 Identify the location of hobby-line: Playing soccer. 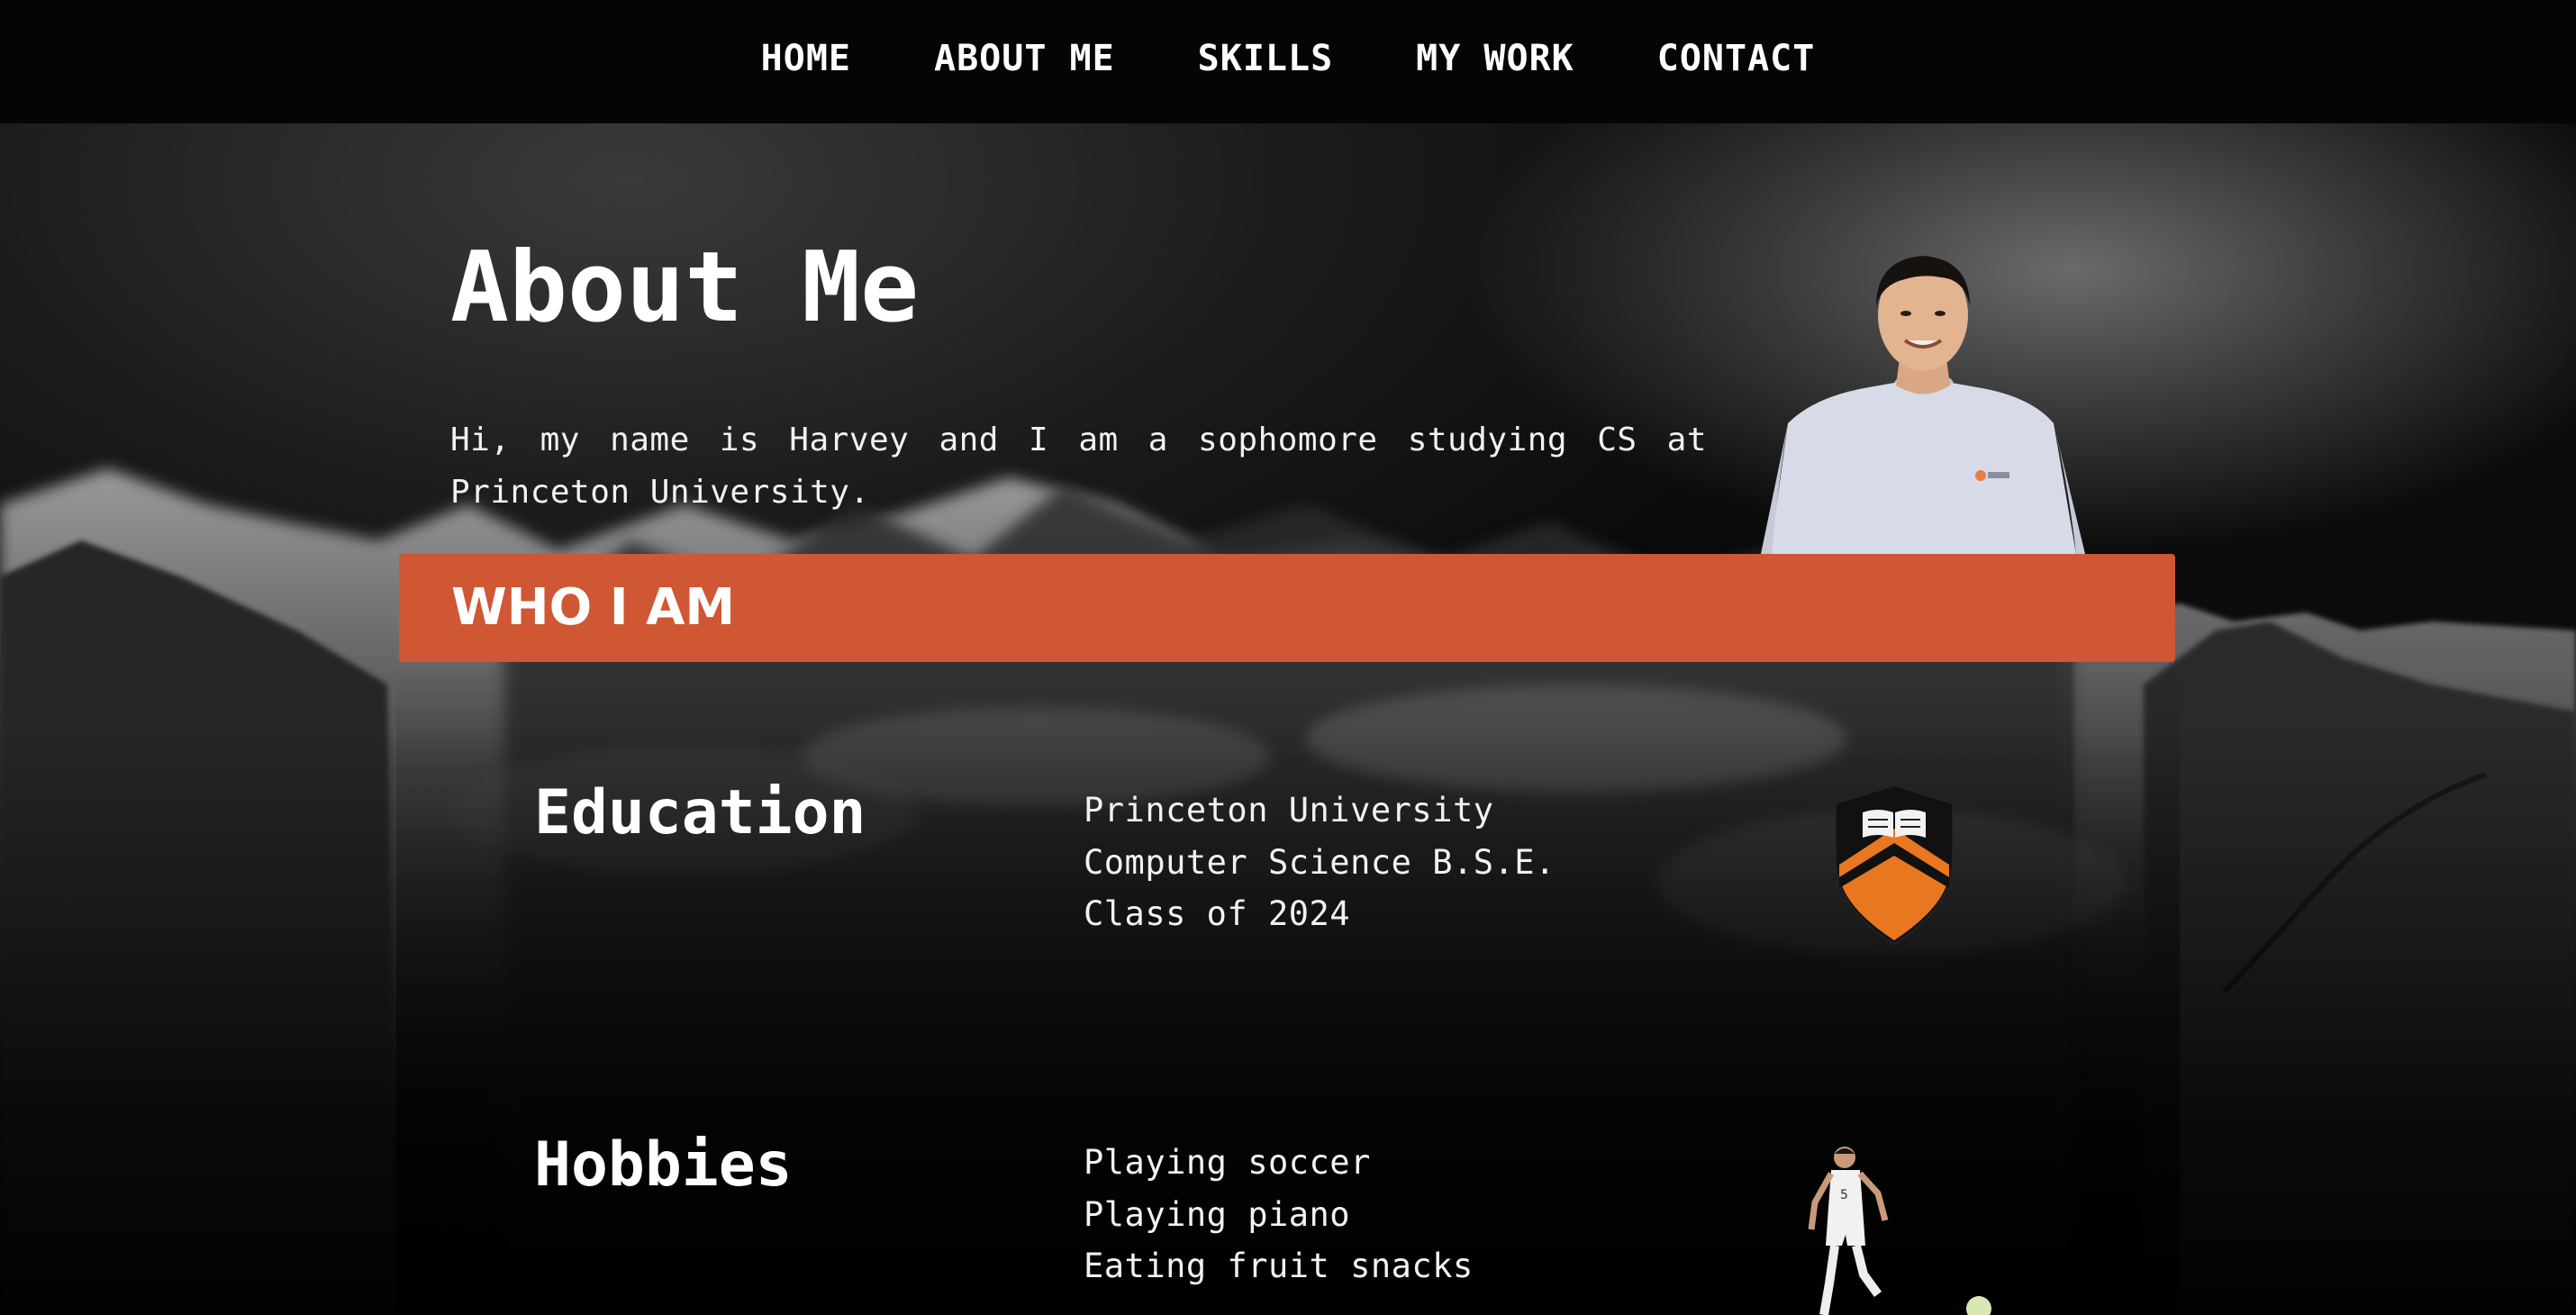
(1227, 1162).